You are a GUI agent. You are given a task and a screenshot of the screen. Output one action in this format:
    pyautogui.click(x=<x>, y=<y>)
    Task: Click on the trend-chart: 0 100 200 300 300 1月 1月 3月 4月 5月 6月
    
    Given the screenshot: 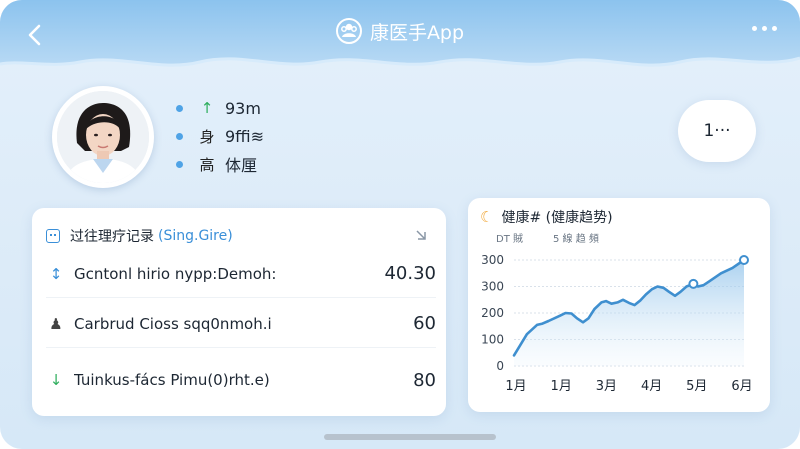 What is the action you would take?
    pyautogui.click(x=617, y=323)
    